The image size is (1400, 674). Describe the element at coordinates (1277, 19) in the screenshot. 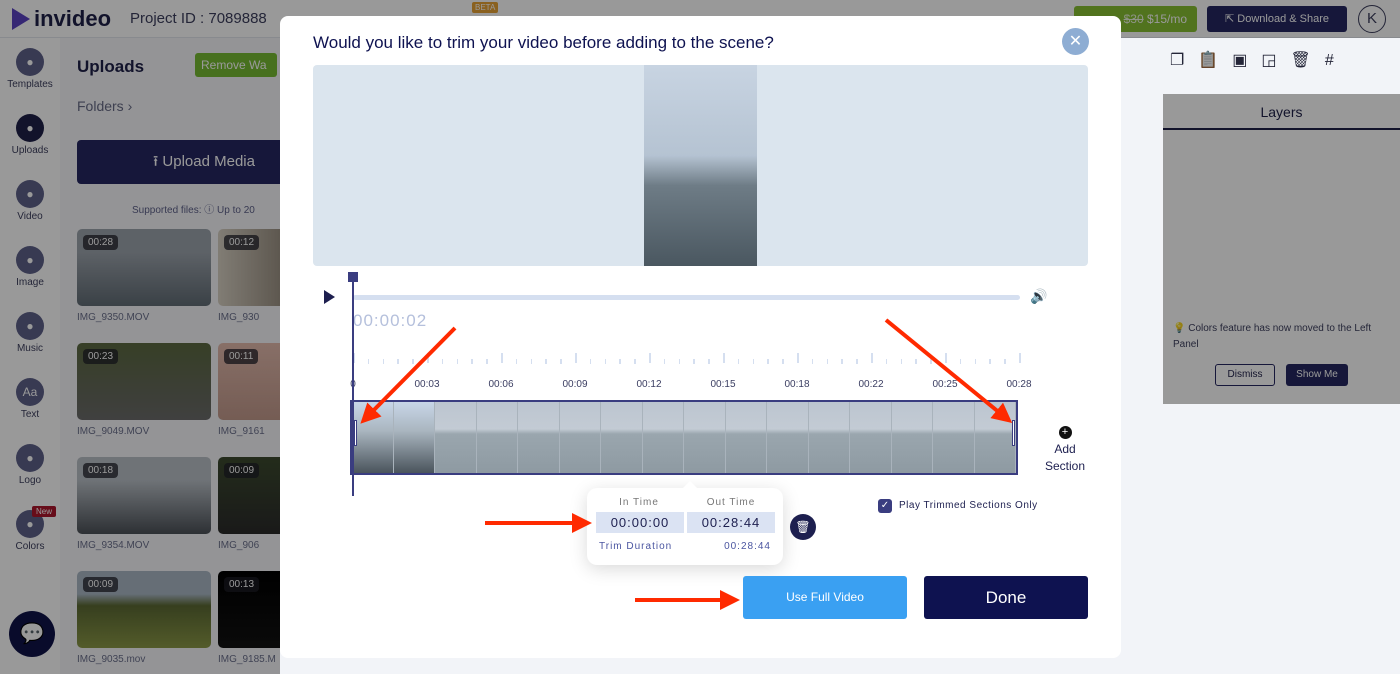

I see `download-share-button: ⇱ Download & Share` at that location.